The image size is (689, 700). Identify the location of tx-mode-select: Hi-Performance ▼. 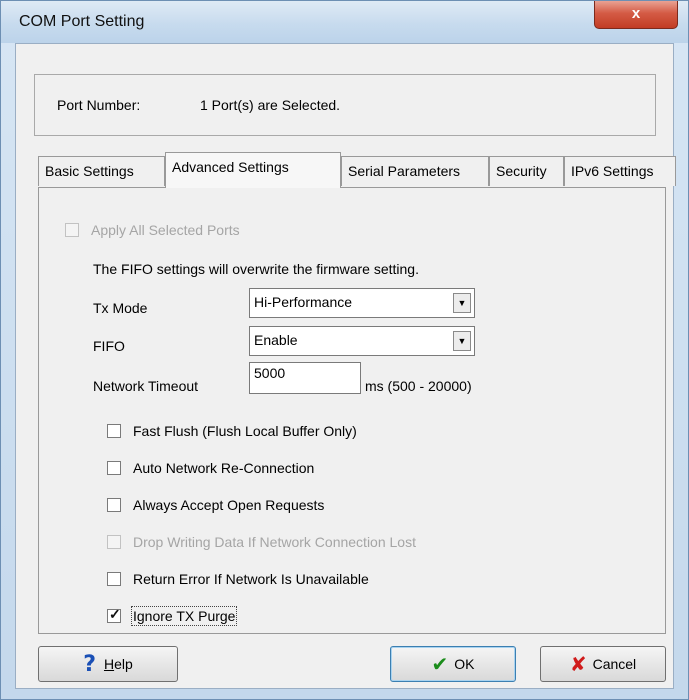
(362, 303).